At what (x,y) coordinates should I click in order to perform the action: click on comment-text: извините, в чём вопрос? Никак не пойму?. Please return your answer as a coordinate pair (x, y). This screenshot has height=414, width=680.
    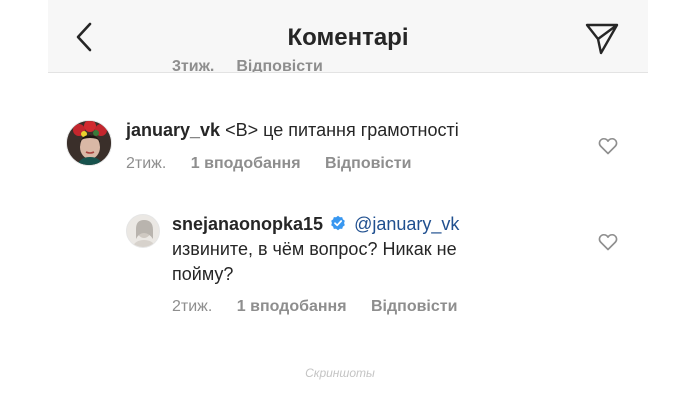
    Looking at the image, I should click on (314, 261).